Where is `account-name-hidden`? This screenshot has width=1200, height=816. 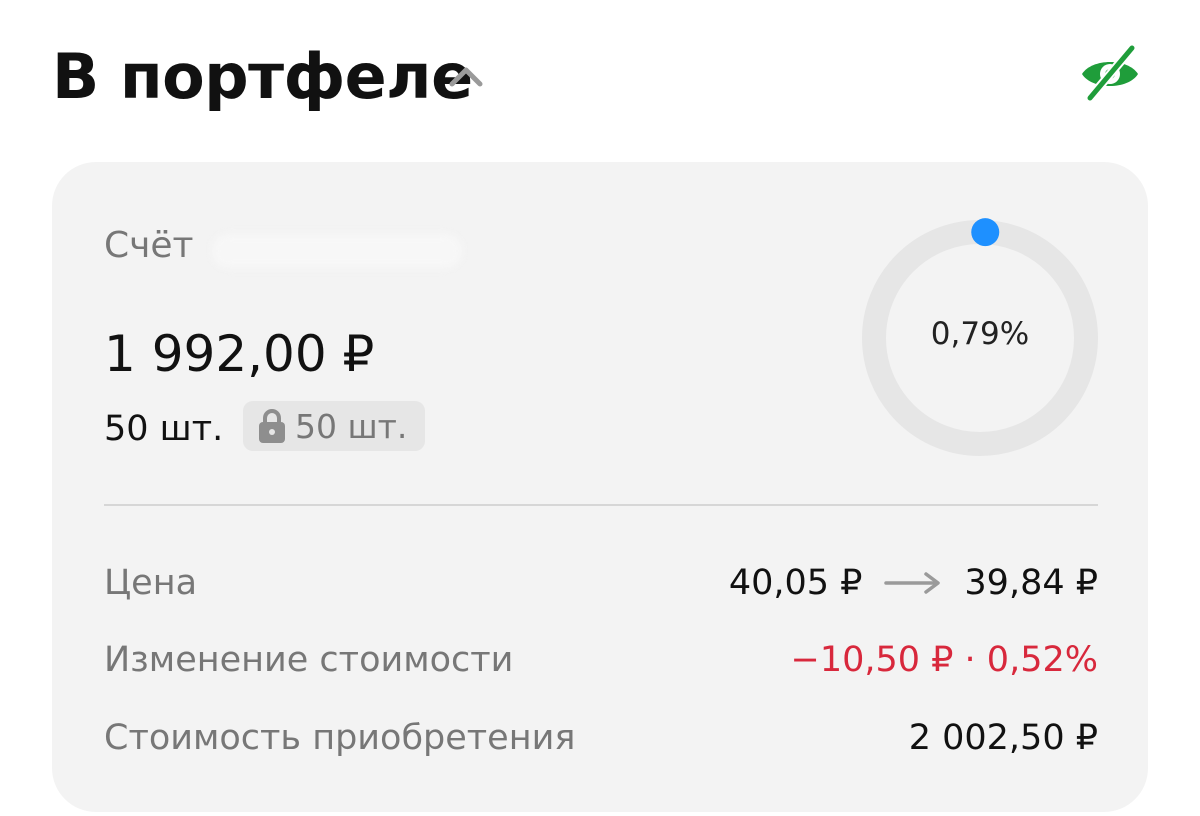 account-name-hidden is located at coordinates (337, 251).